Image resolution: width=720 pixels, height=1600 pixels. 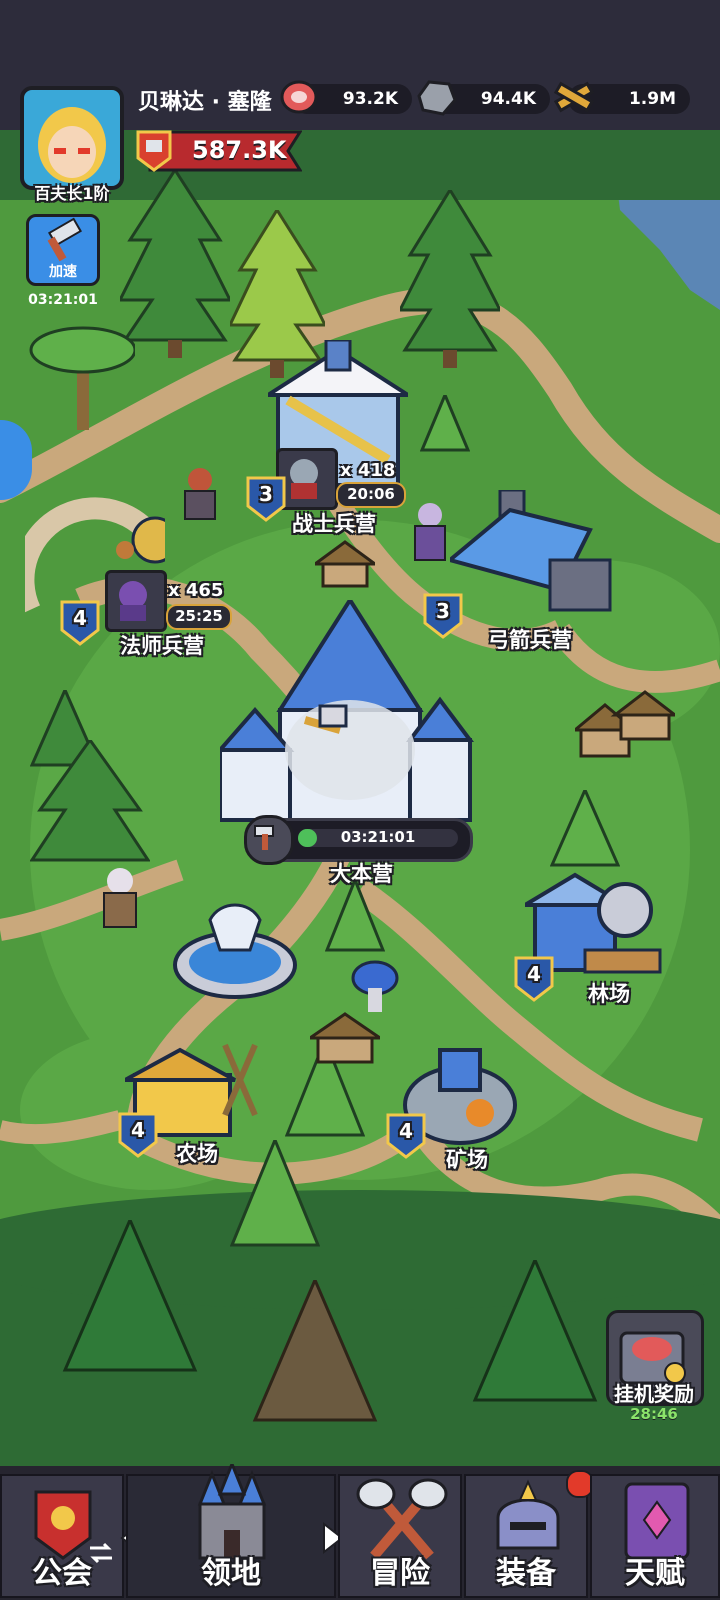 What do you see at coordinates (530, 640) in the screenshot?
I see `archer-barracks-label: 弓箭兵营` at bounding box center [530, 640].